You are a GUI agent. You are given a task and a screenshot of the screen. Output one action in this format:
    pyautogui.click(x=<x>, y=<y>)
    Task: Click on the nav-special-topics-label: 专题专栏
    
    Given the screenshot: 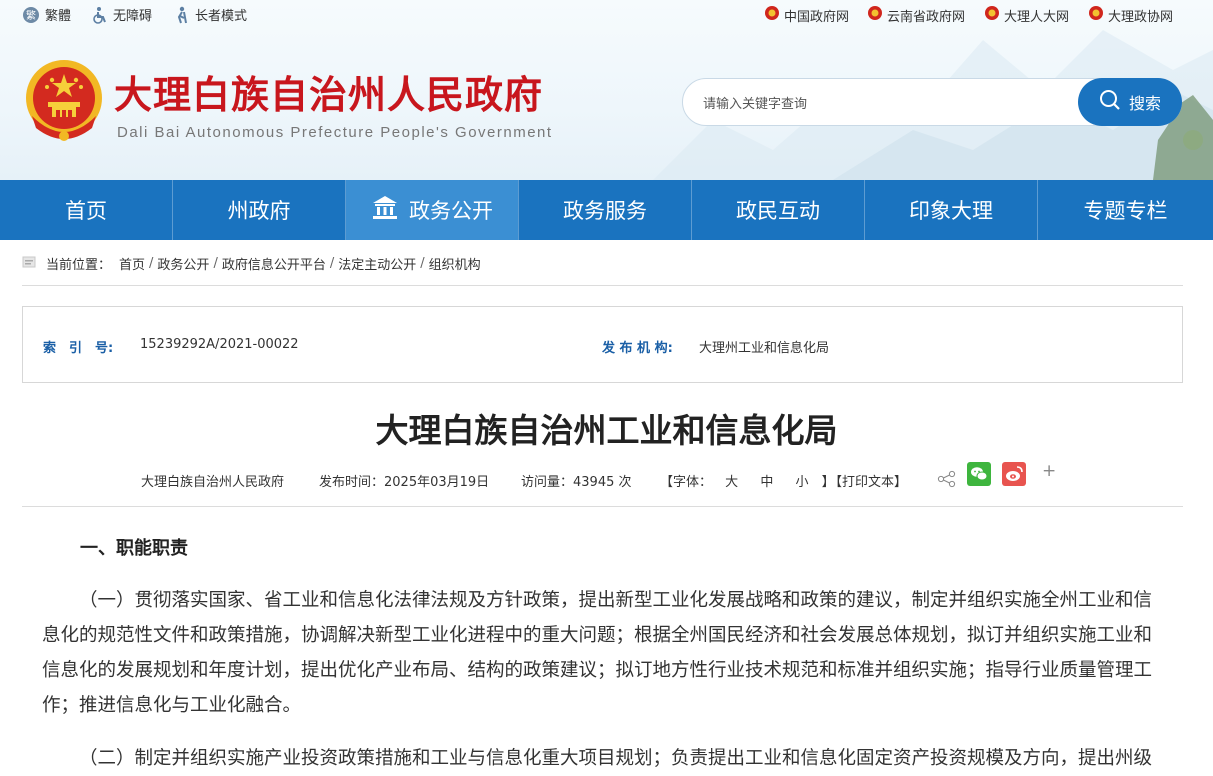 What is the action you would take?
    pyautogui.click(x=1125, y=211)
    